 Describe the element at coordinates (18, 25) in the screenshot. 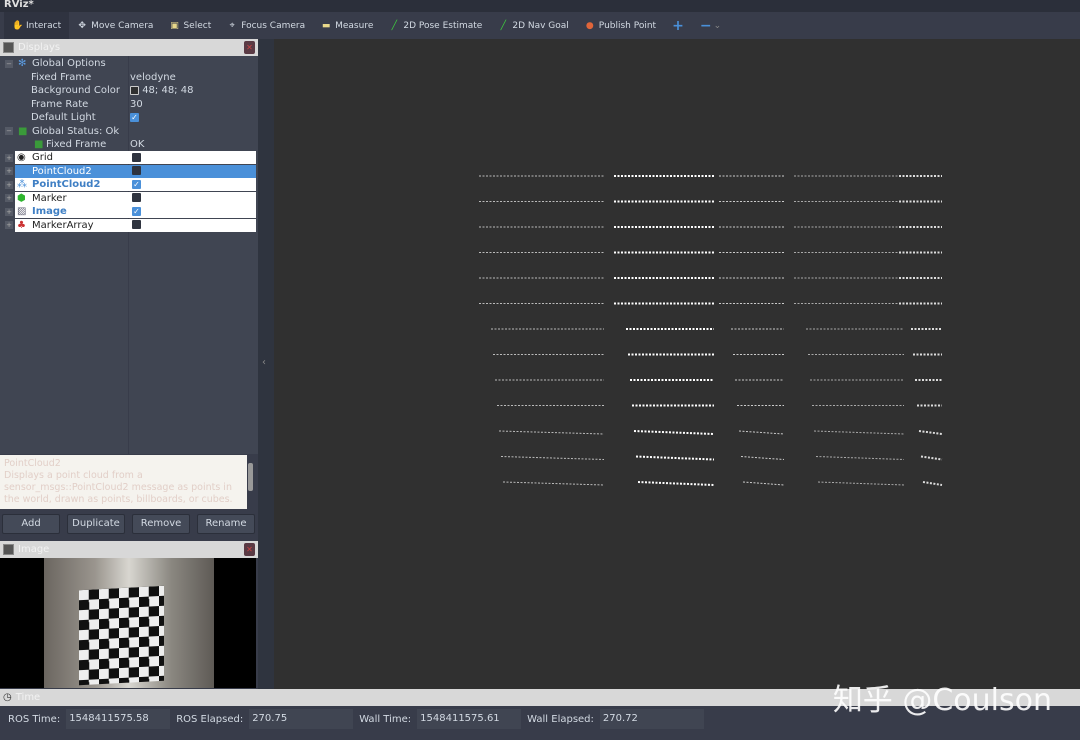

I see `hand-icon: ✋` at that location.